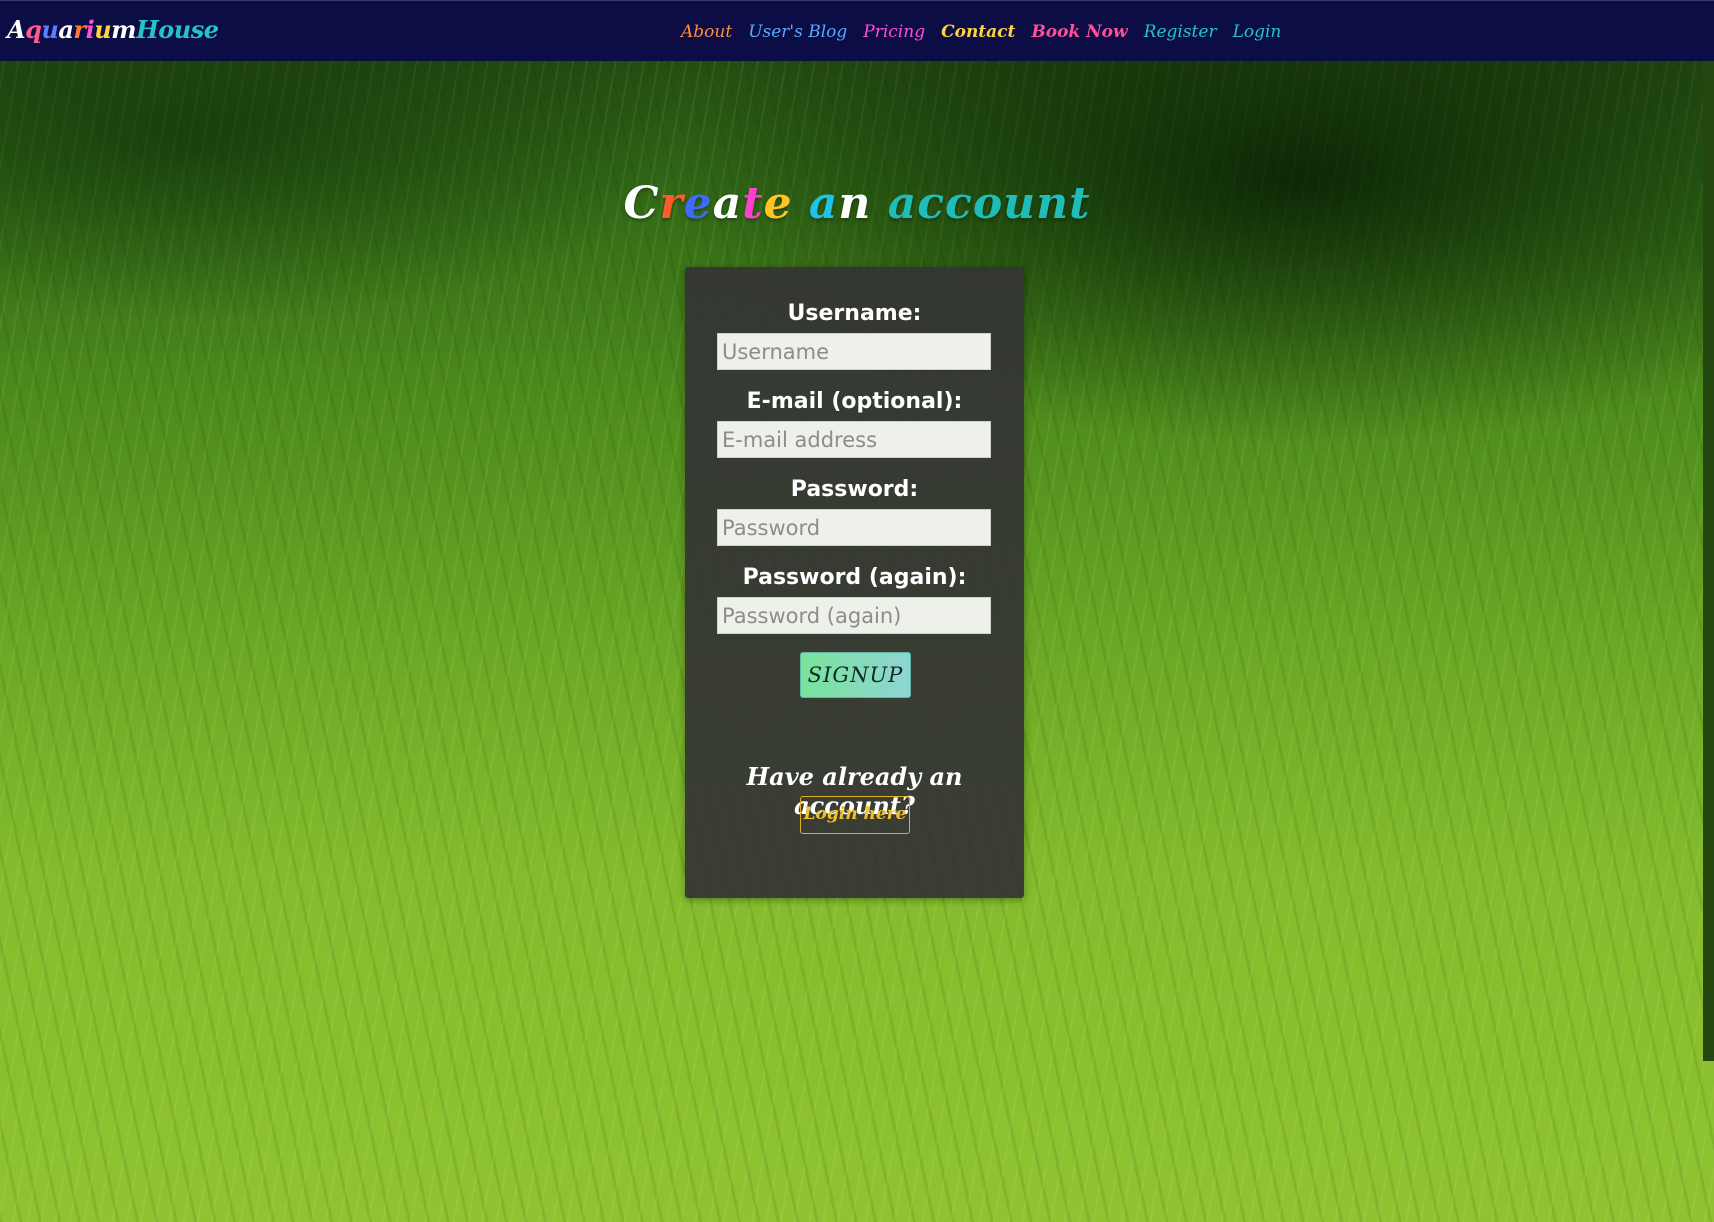  I want to click on brand-letter: m, so click(124, 29).